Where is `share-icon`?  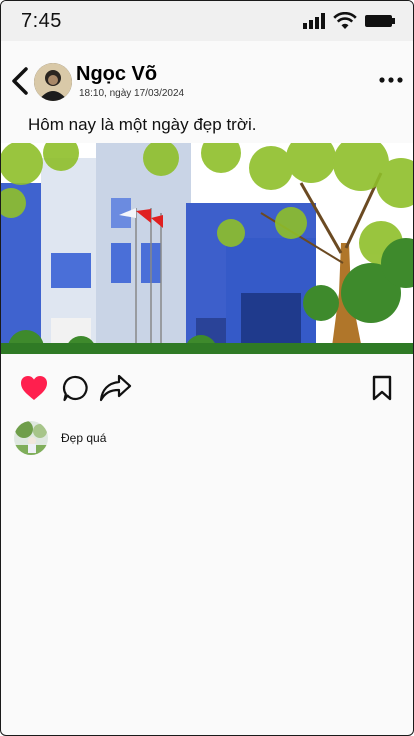
share-icon is located at coordinates (116, 388).